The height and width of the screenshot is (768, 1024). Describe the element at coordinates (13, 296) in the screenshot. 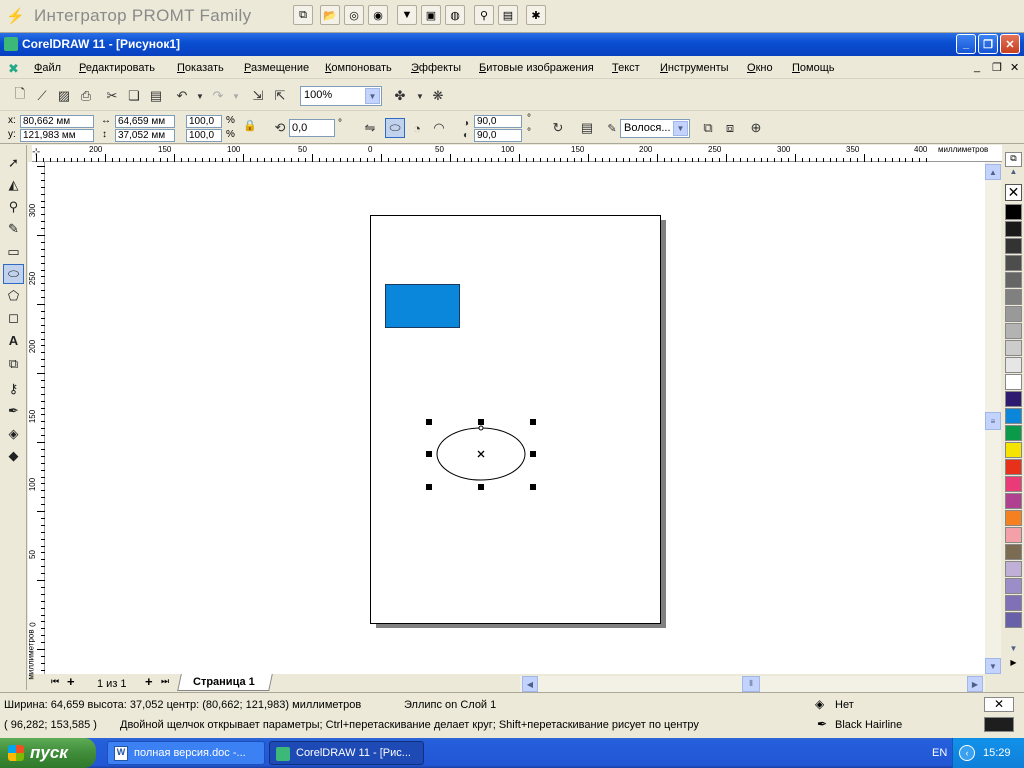

I see `polygon-tool-icon: ⬠` at that location.